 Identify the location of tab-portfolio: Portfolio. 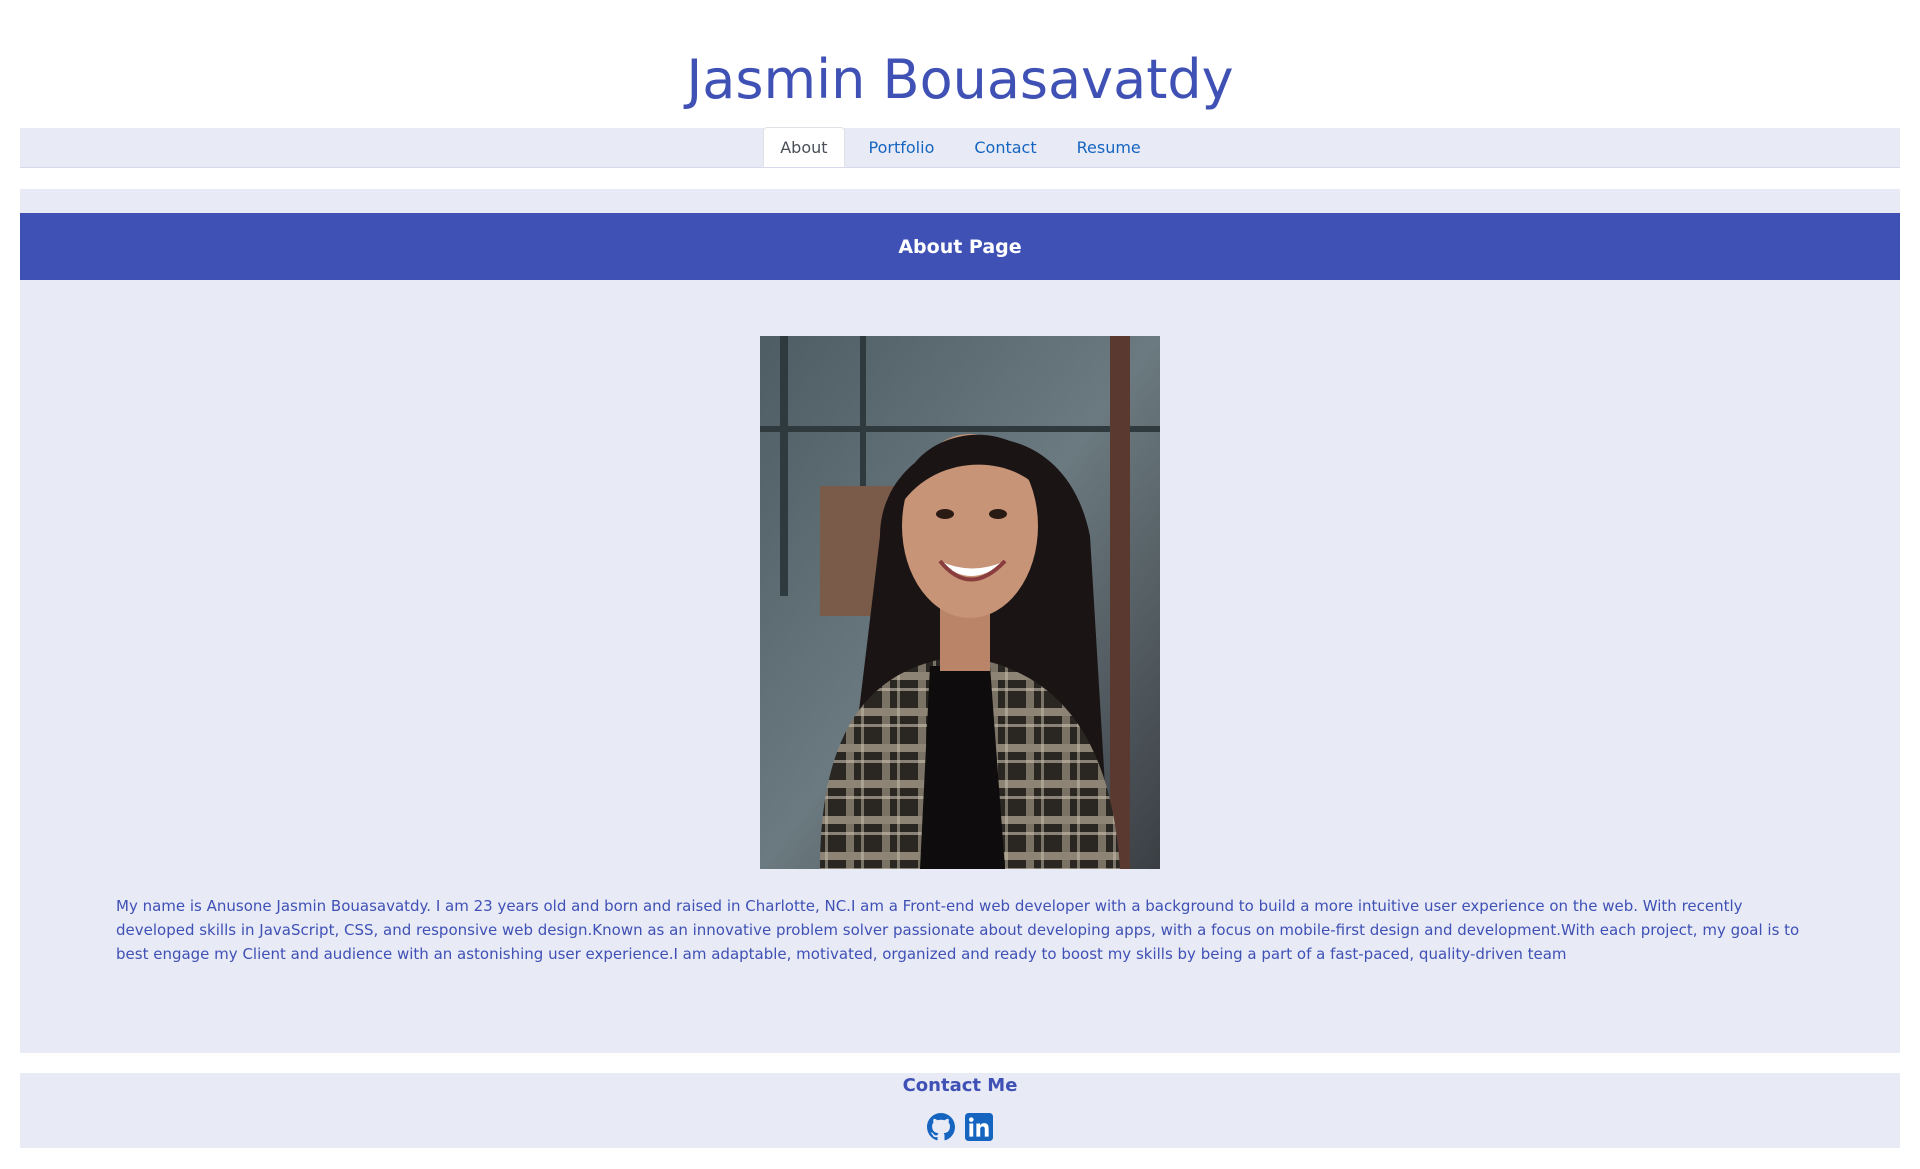
(902, 147).